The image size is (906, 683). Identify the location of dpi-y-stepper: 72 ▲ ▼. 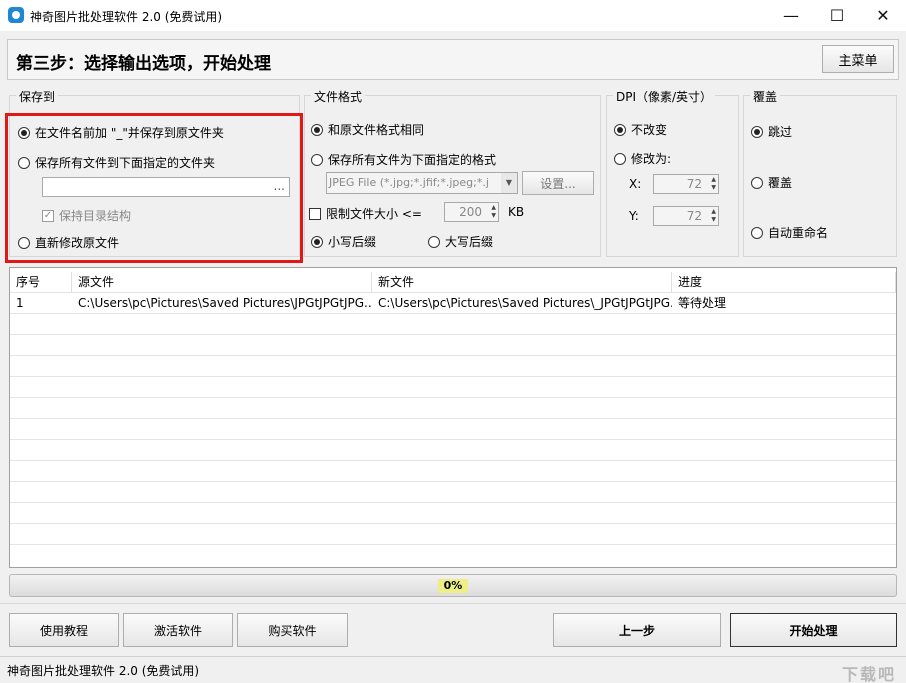
(686, 216).